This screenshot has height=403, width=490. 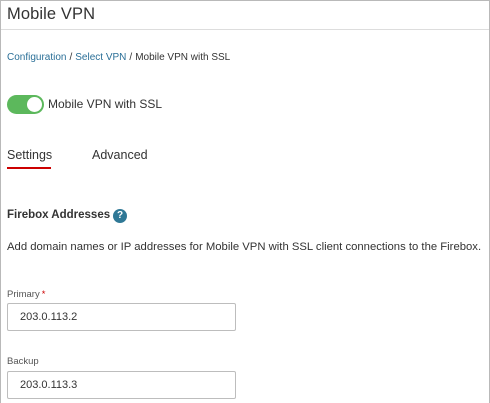 What do you see at coordinates (34, 104) in the screenshot?
I see `toggle-knob` at bounding box center [34, 104].